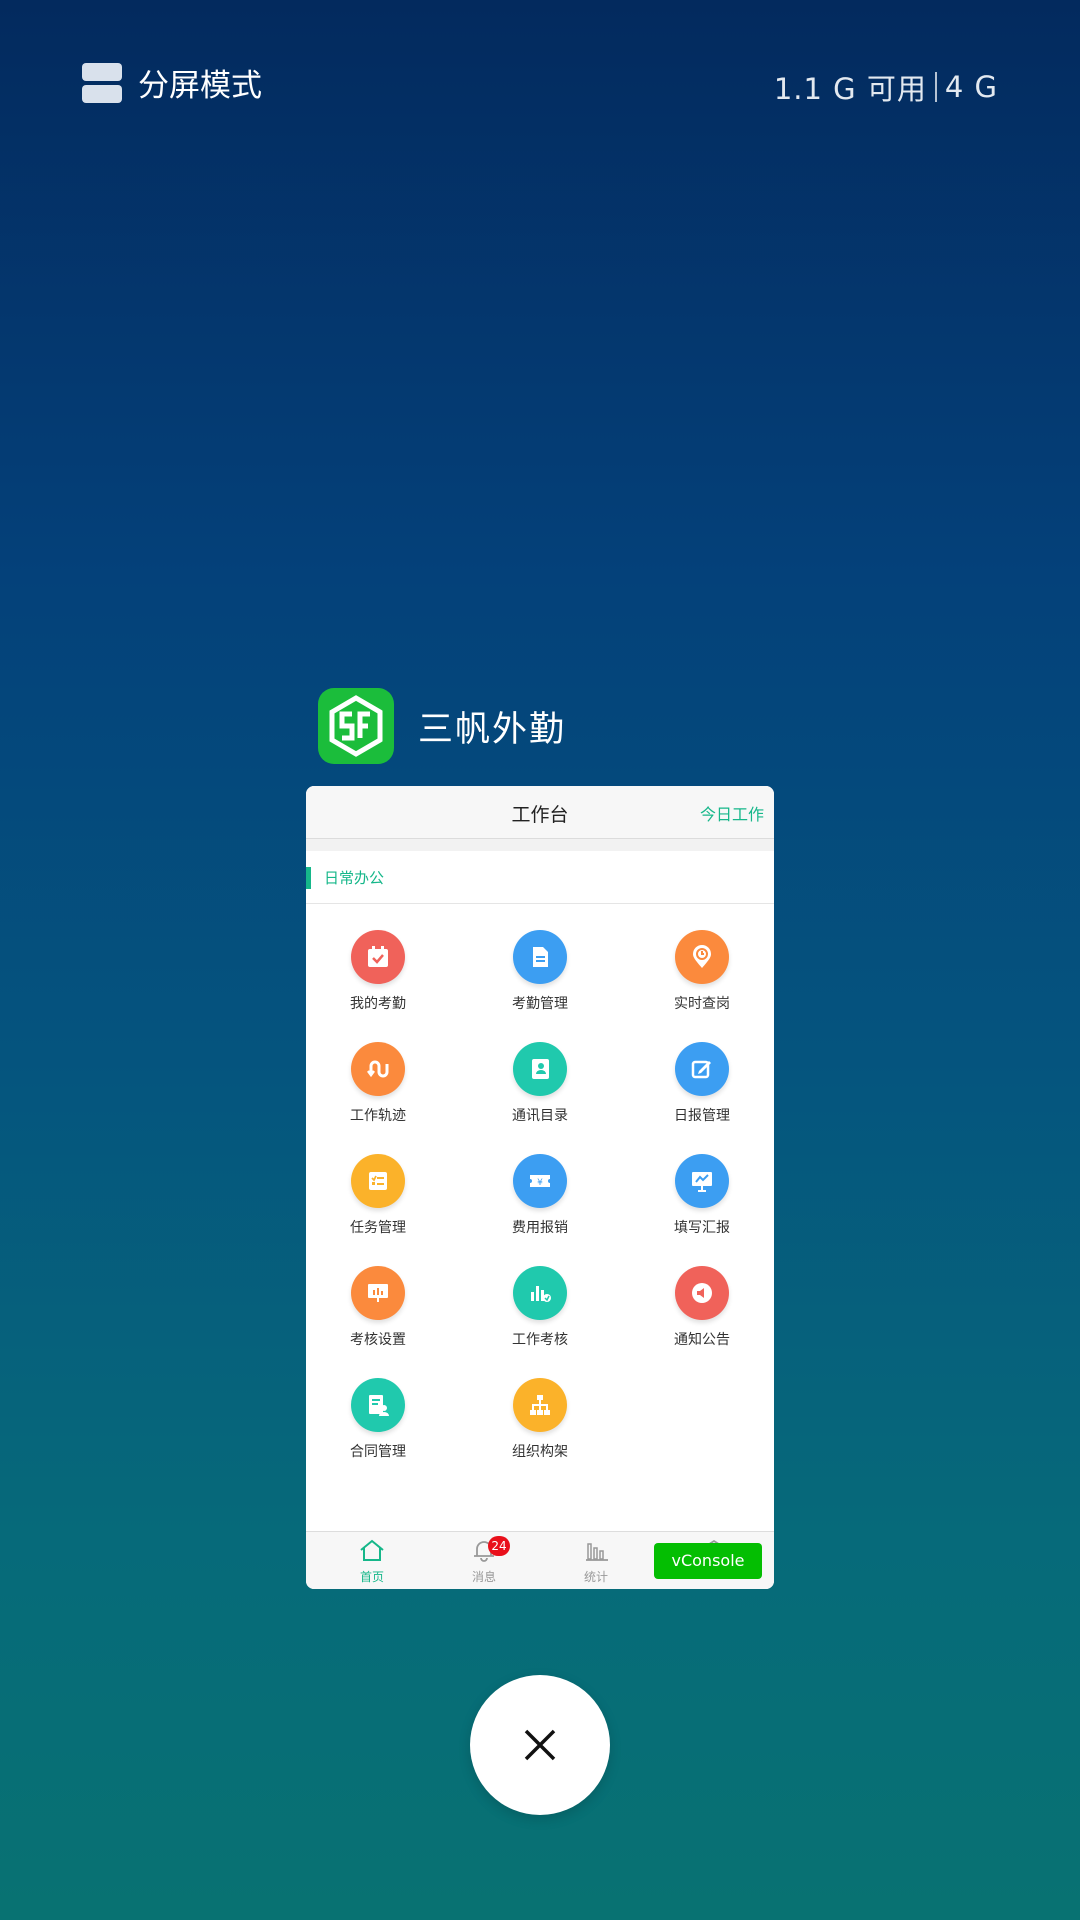 The image size is (1080, 1920). I want to click on split-screen-button: 分屏模式, so click(172, 82).